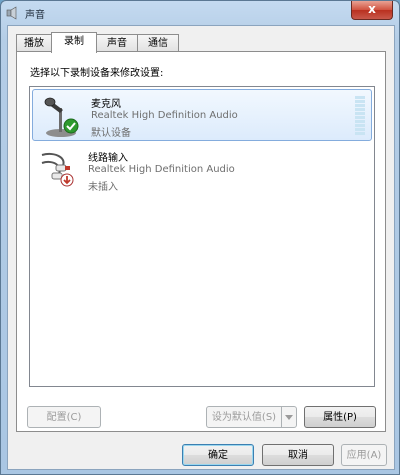  Describe the element at coordinates (117, 43) in the screenshot. I see `tab-sounds: 声音` at that location.